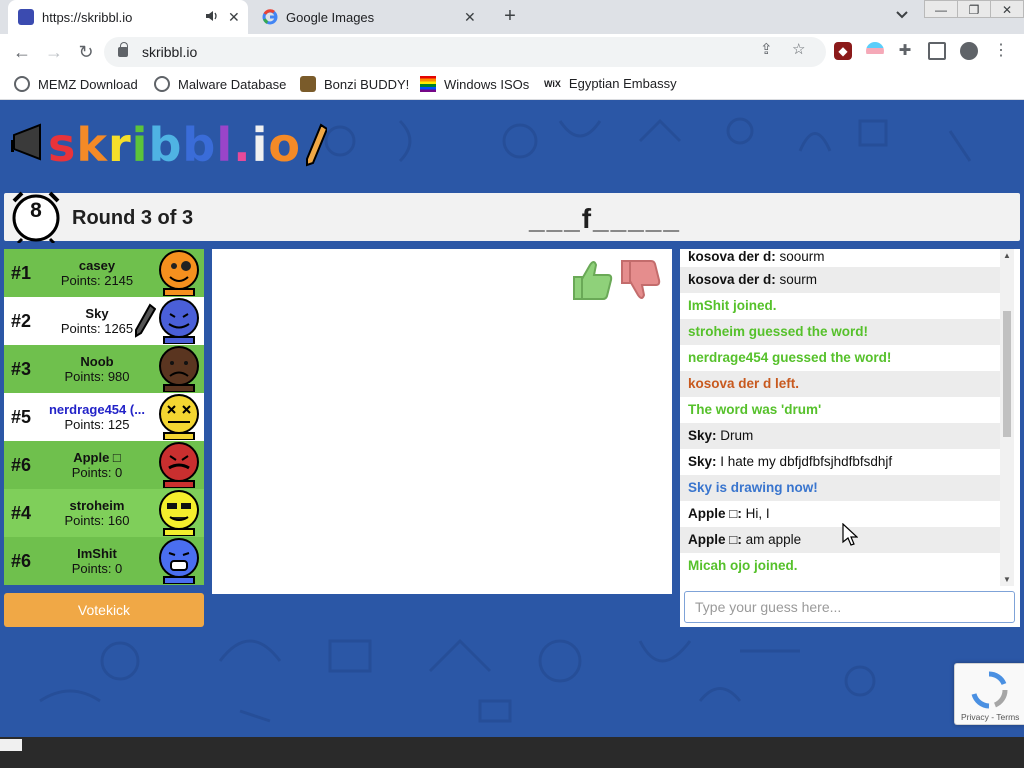 The width and height of the screenshot is (1024, 768). What do you see at coordinates (840, 258) in the screenshot?
I see `chat-message: kosova der d: soourm` at bounding box center [840, 258].